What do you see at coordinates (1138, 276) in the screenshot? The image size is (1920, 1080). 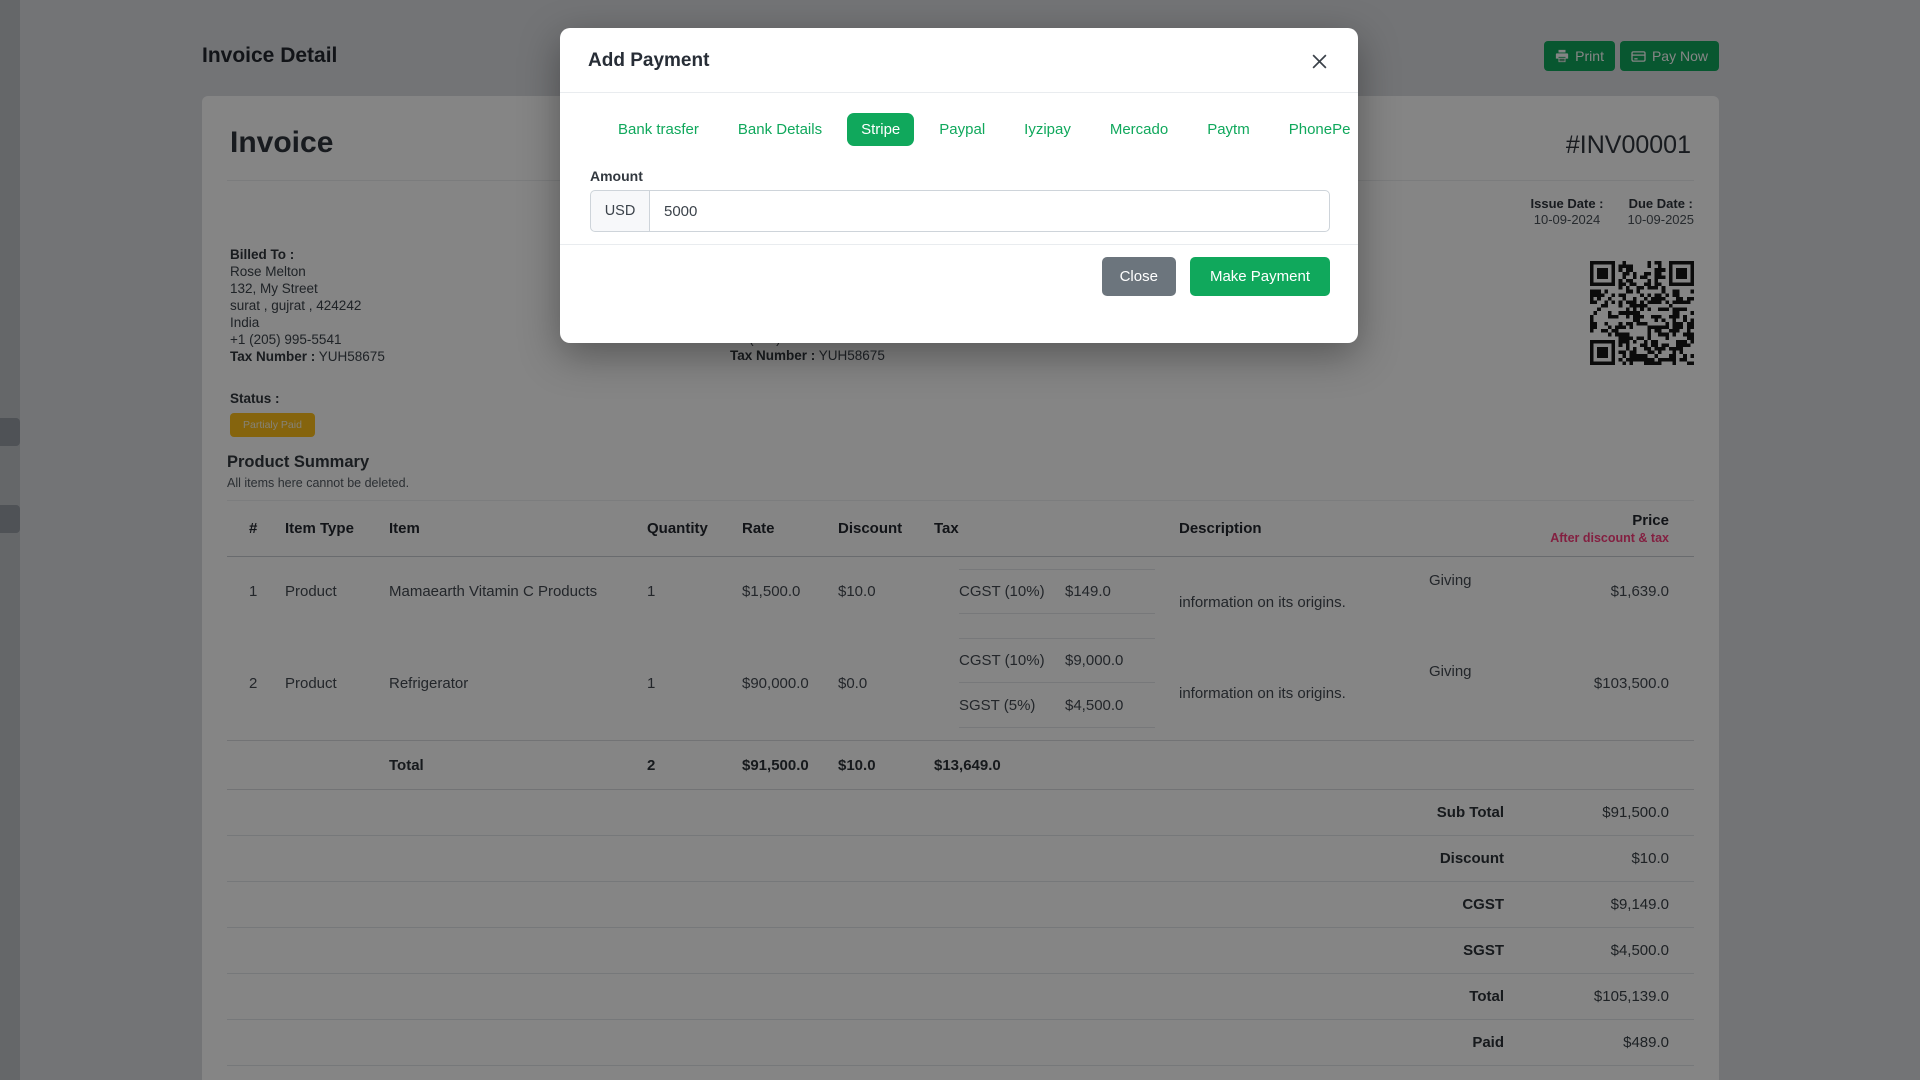 I see `close-button: Close` at bounding box center [1138, 276].